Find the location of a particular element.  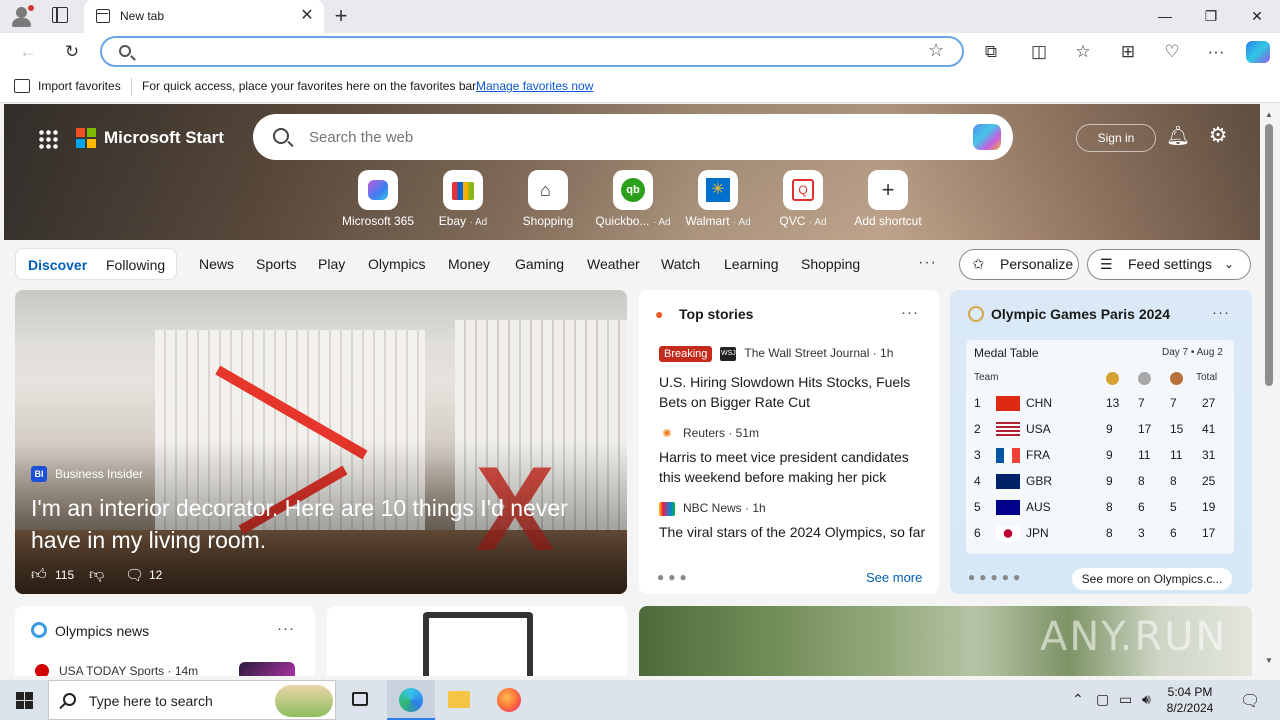

import-favorites-button: Import favorites is located at coordinates (79, 86).